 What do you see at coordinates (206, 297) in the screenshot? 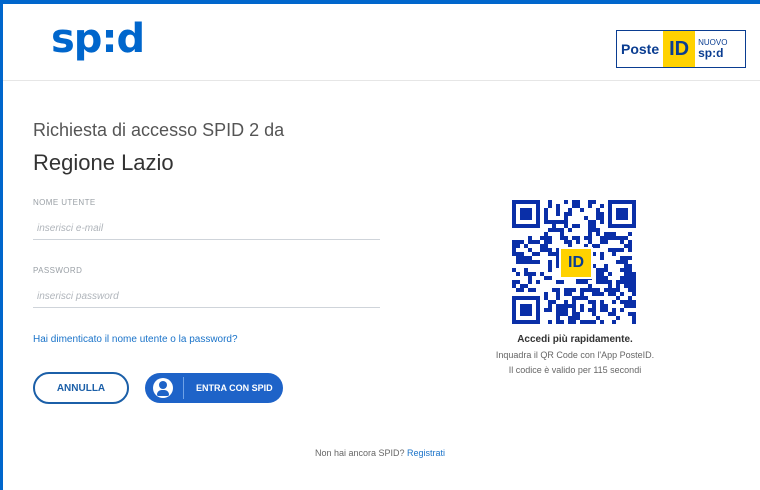
I see `password-input` at bounding box center [206, 297].